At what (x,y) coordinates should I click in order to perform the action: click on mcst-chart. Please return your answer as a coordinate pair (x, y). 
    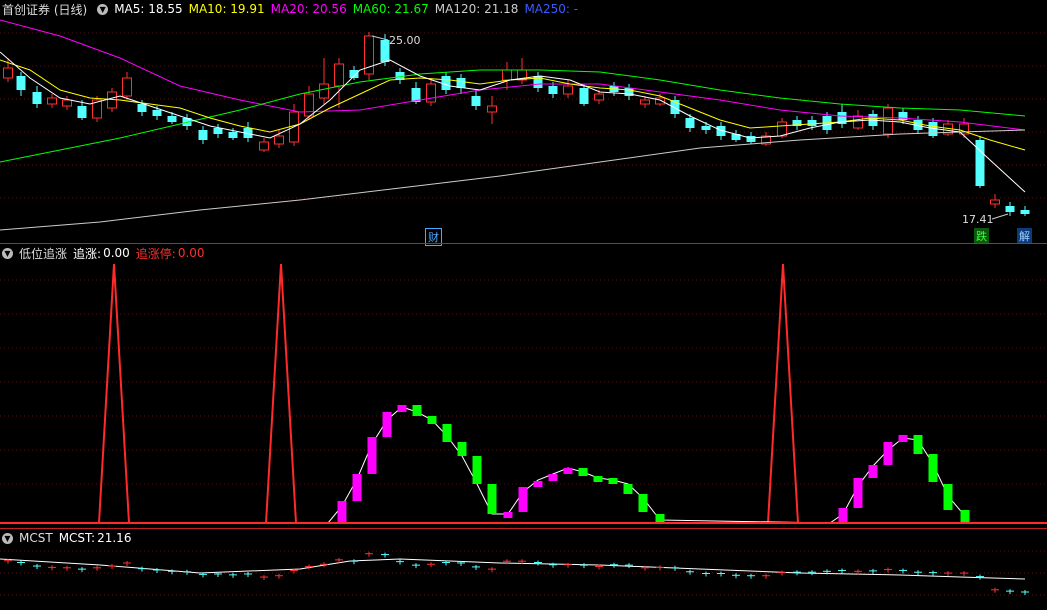
    Looking at the image, I should click on (523, 569).